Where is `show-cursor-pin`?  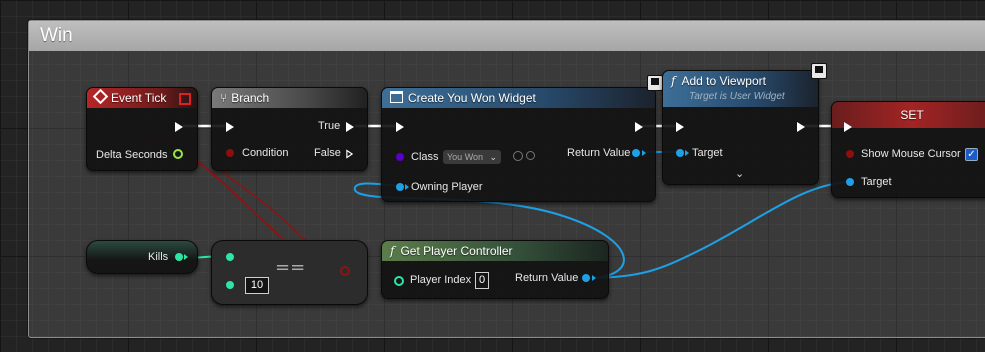
show-cursor-pin is located at coordinates (850, 154).